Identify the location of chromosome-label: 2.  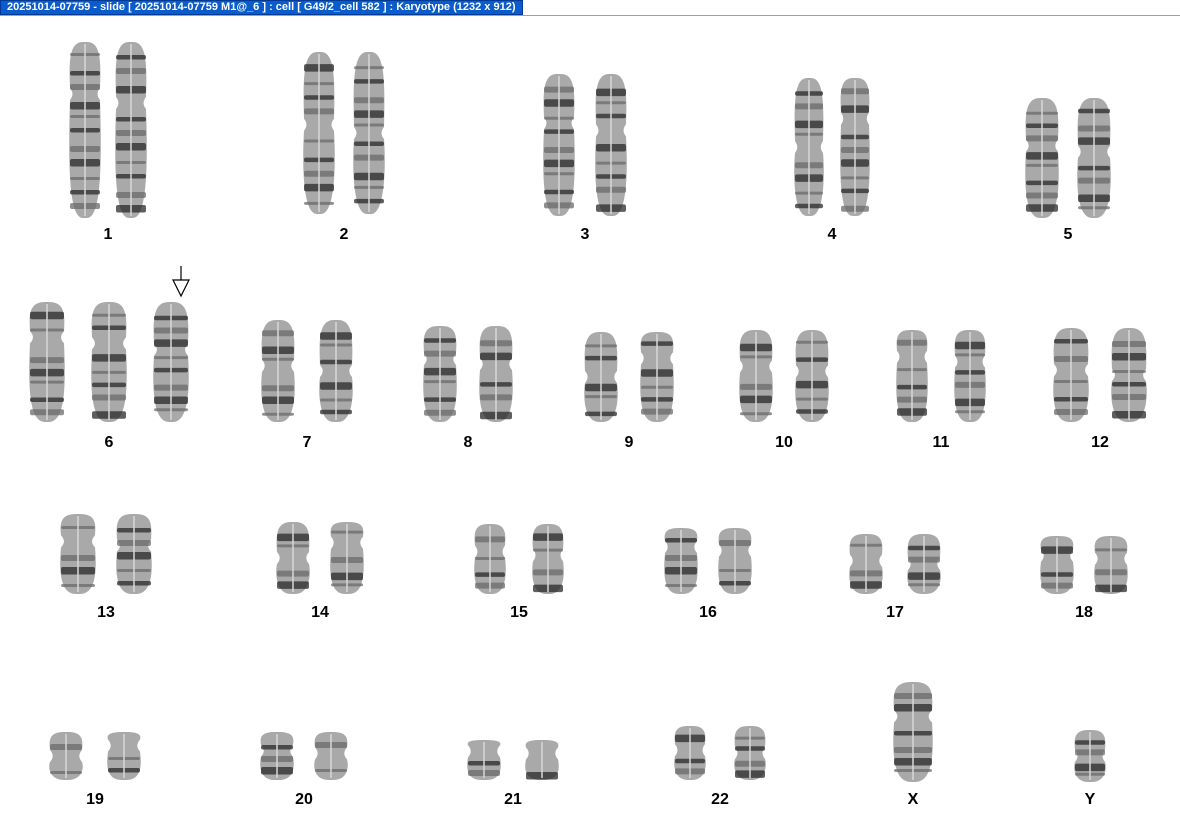
(344, 234).